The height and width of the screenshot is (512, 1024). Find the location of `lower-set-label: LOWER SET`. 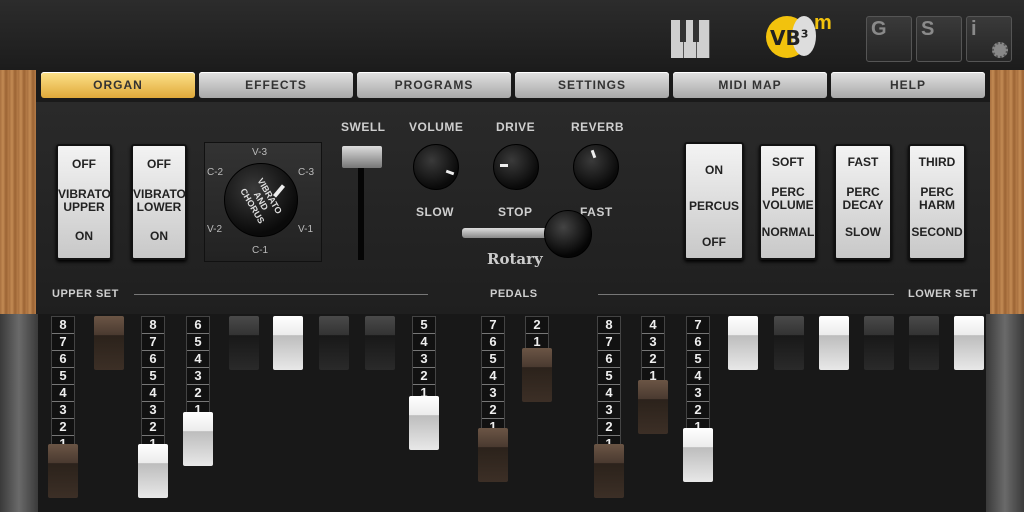

lower-set-label: LOWER SET is located at coordinates (943, 294).